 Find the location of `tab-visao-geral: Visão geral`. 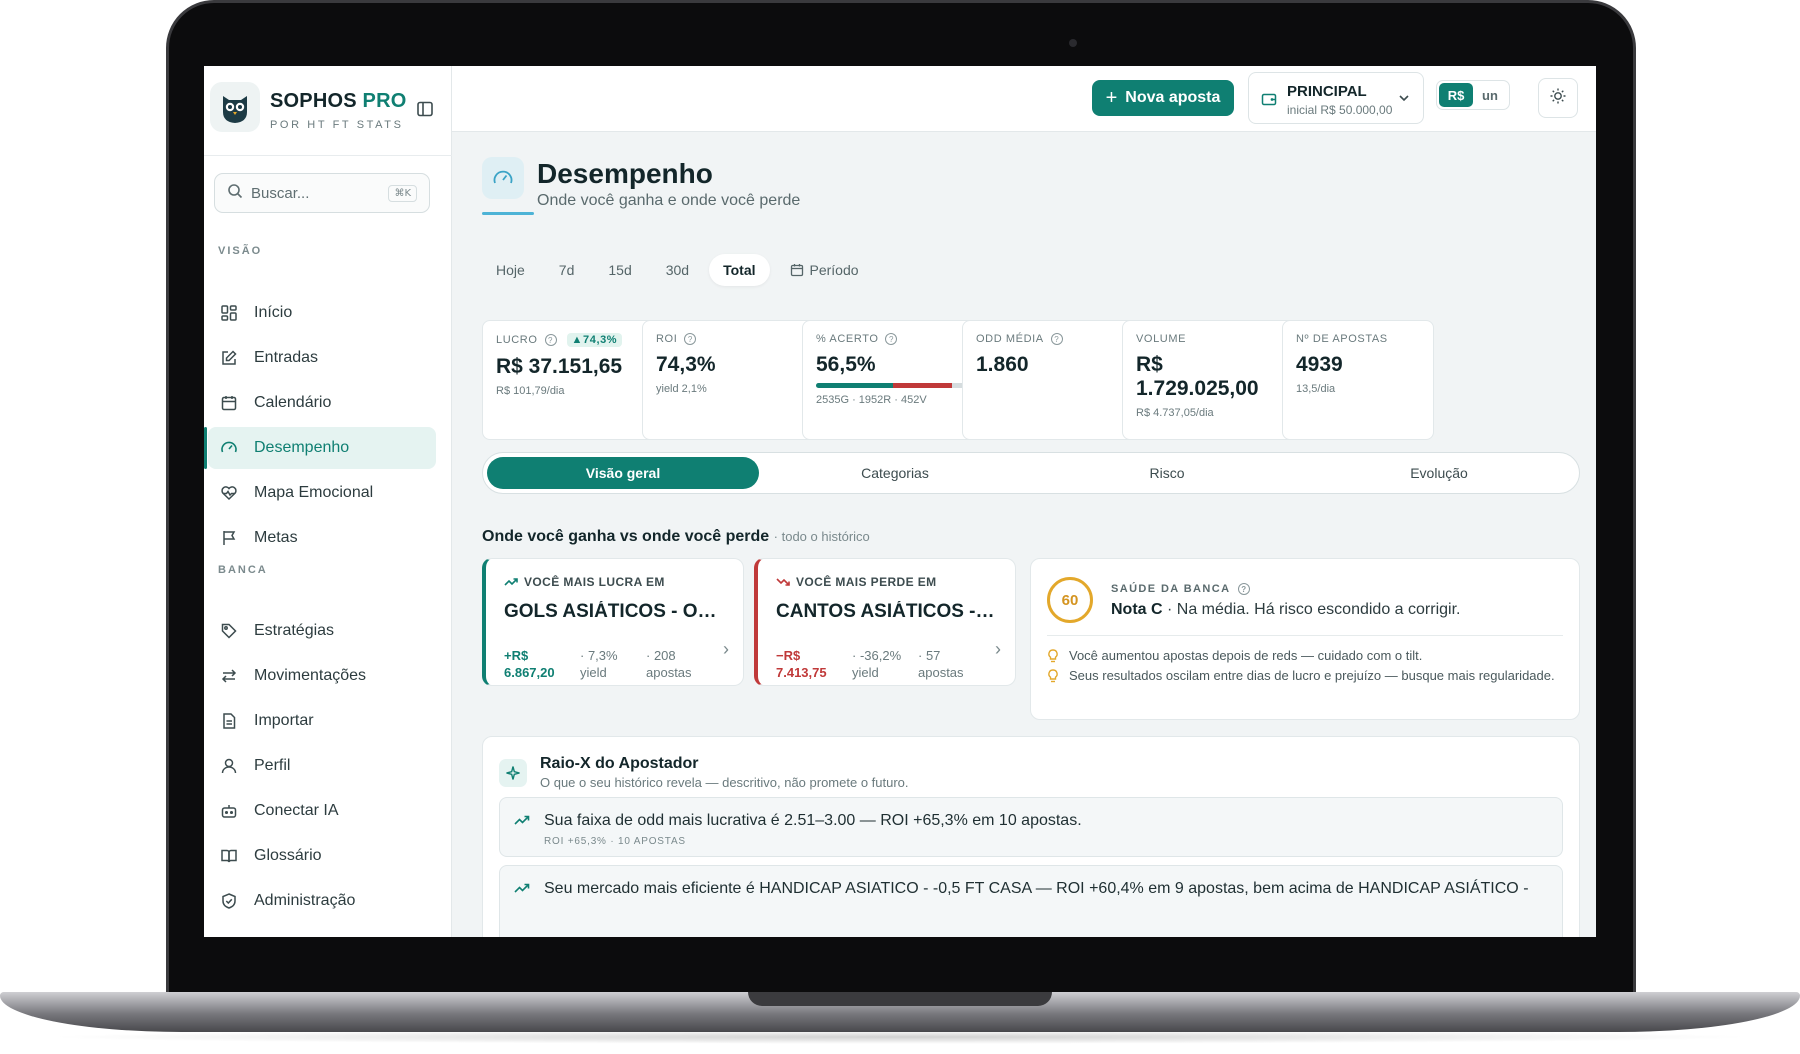

tab-visao-geral: Visão geral is located at coordinates (623, 473).